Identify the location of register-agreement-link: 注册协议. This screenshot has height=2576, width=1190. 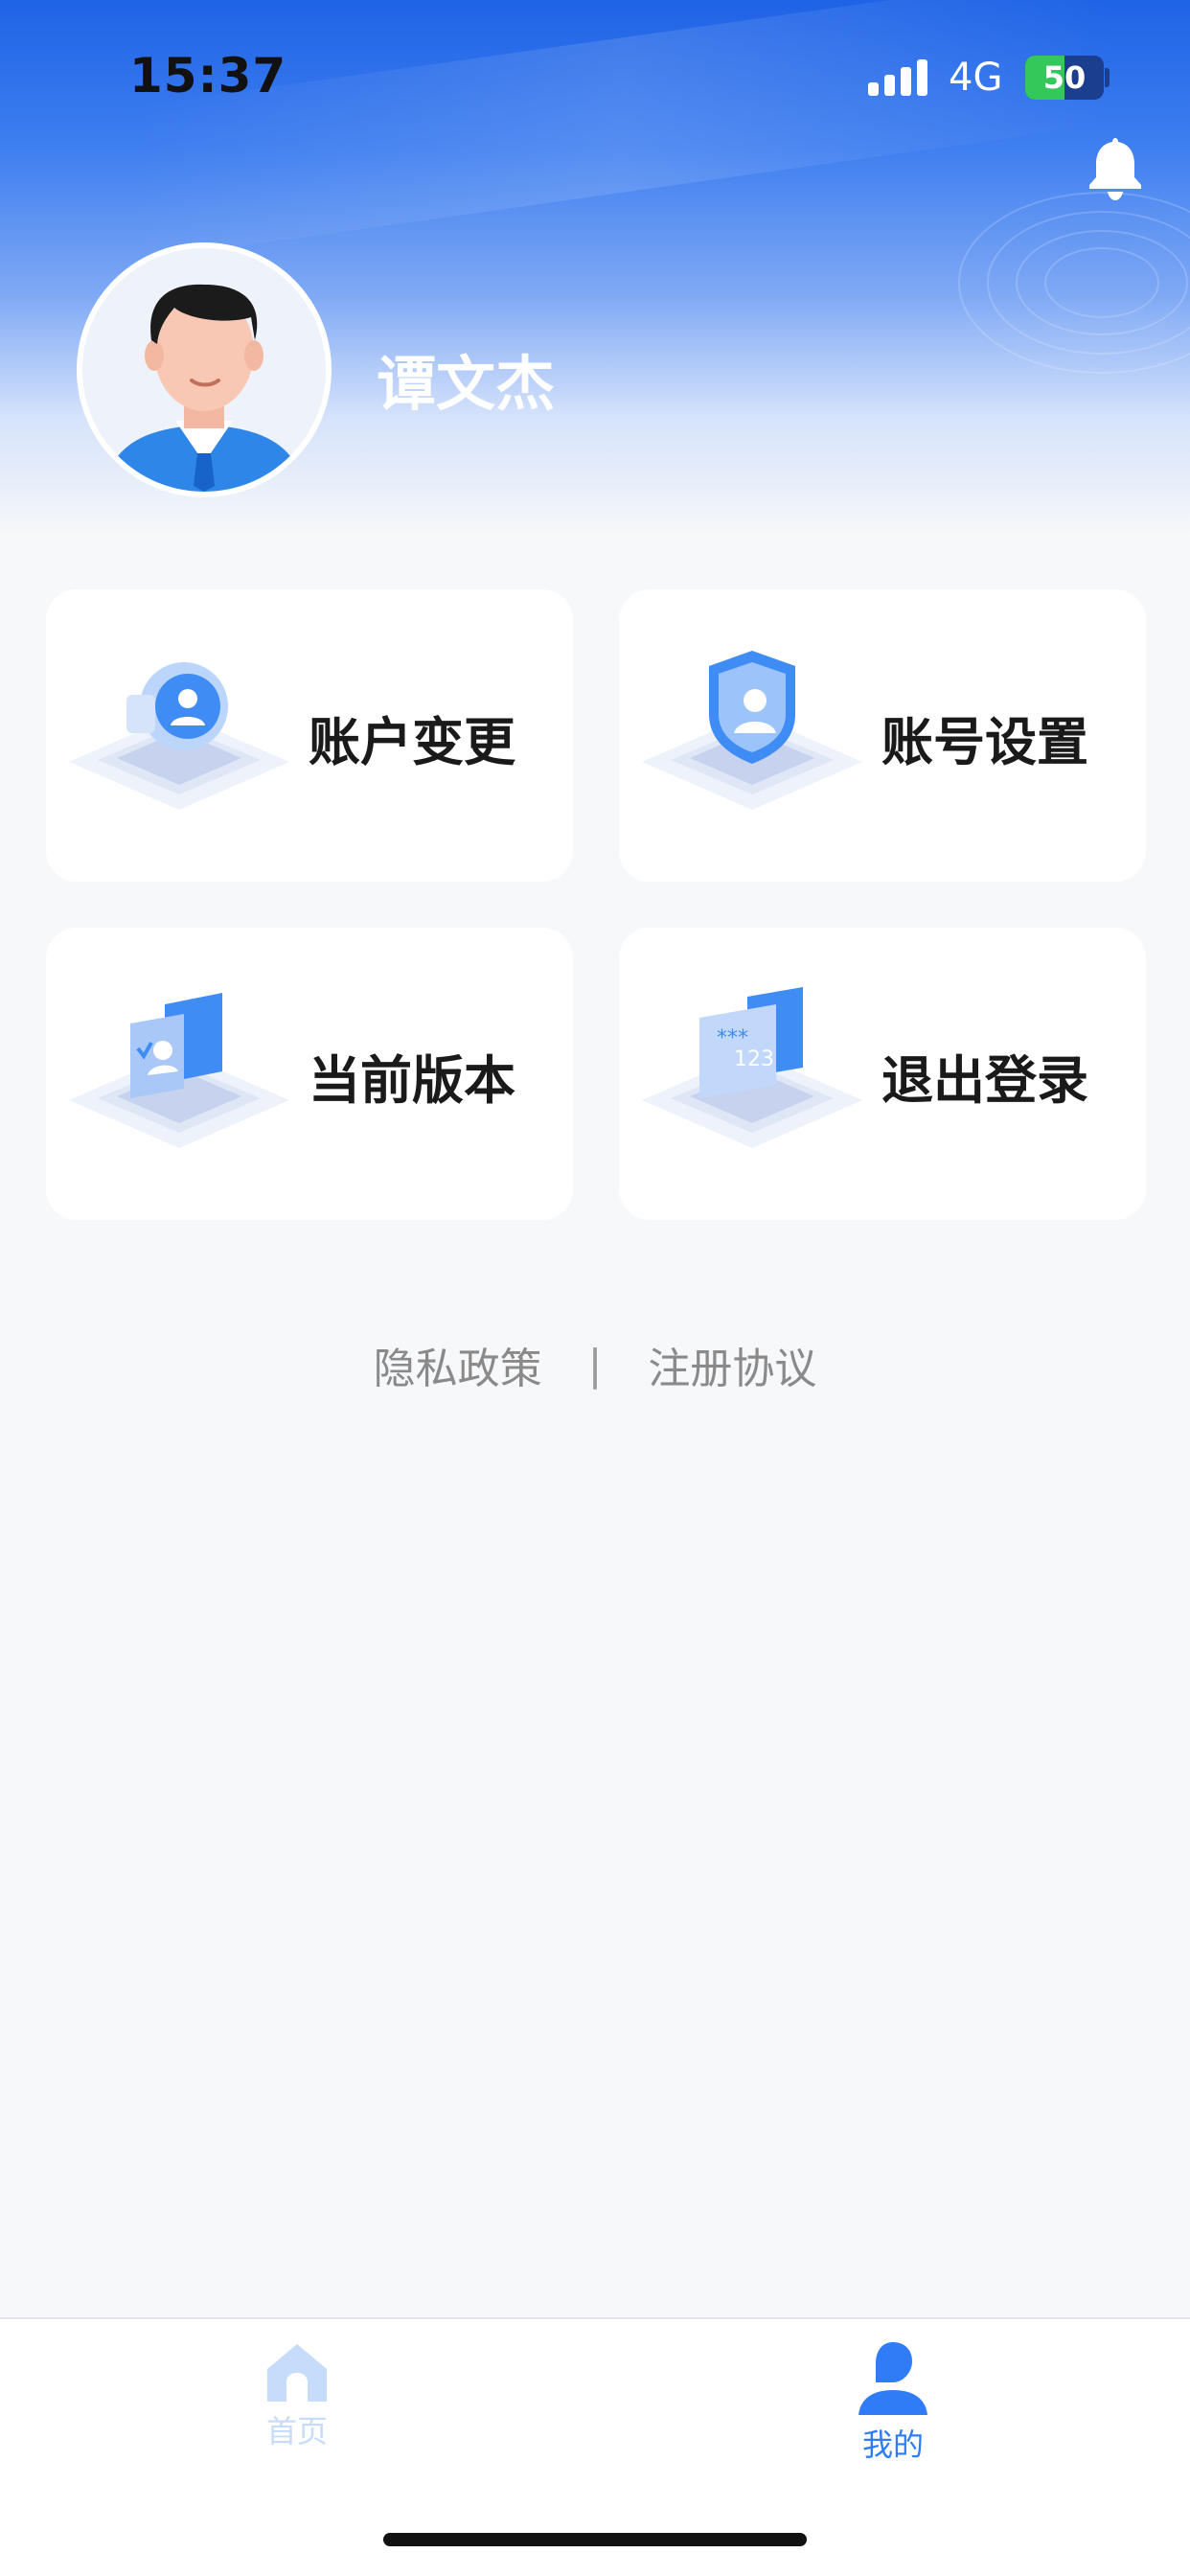
(732, 1364).